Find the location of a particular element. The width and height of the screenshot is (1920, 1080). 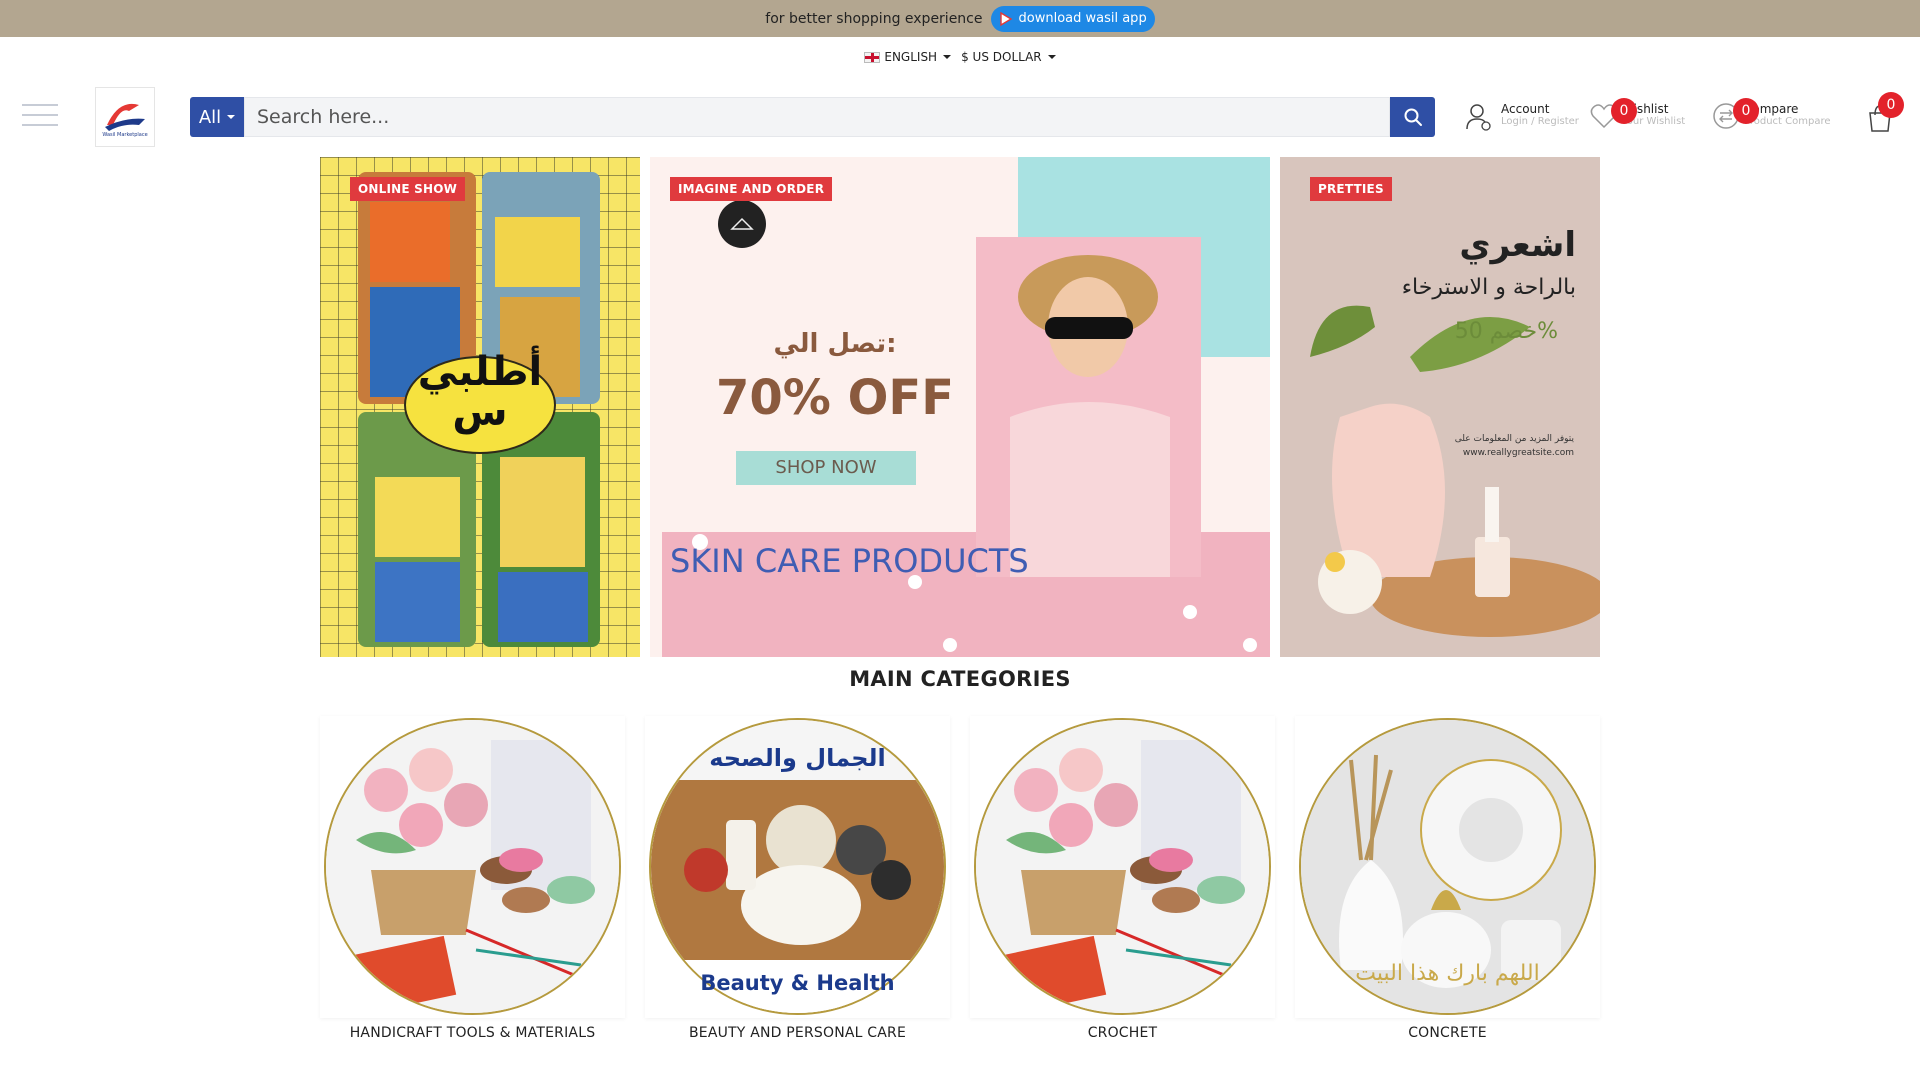

banner-discount: خصم 50% is located at coordinates (1506, 331).